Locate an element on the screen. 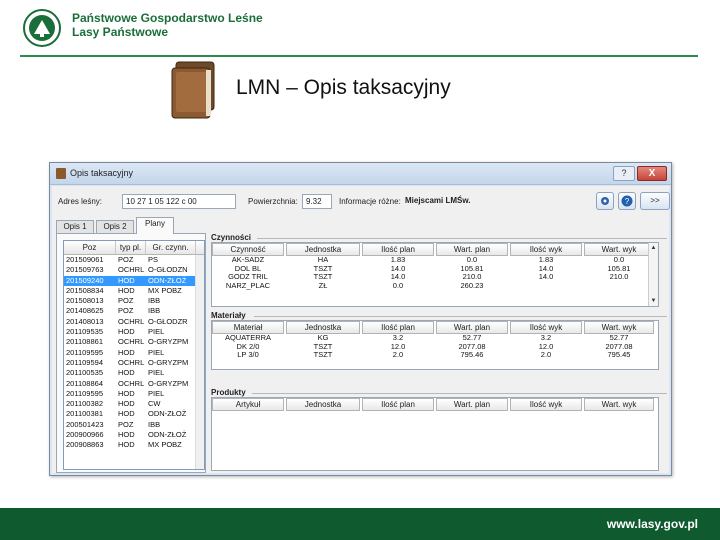 The image size is (720, 540). list-cell: PIEL is located at coordinates (156, 332).